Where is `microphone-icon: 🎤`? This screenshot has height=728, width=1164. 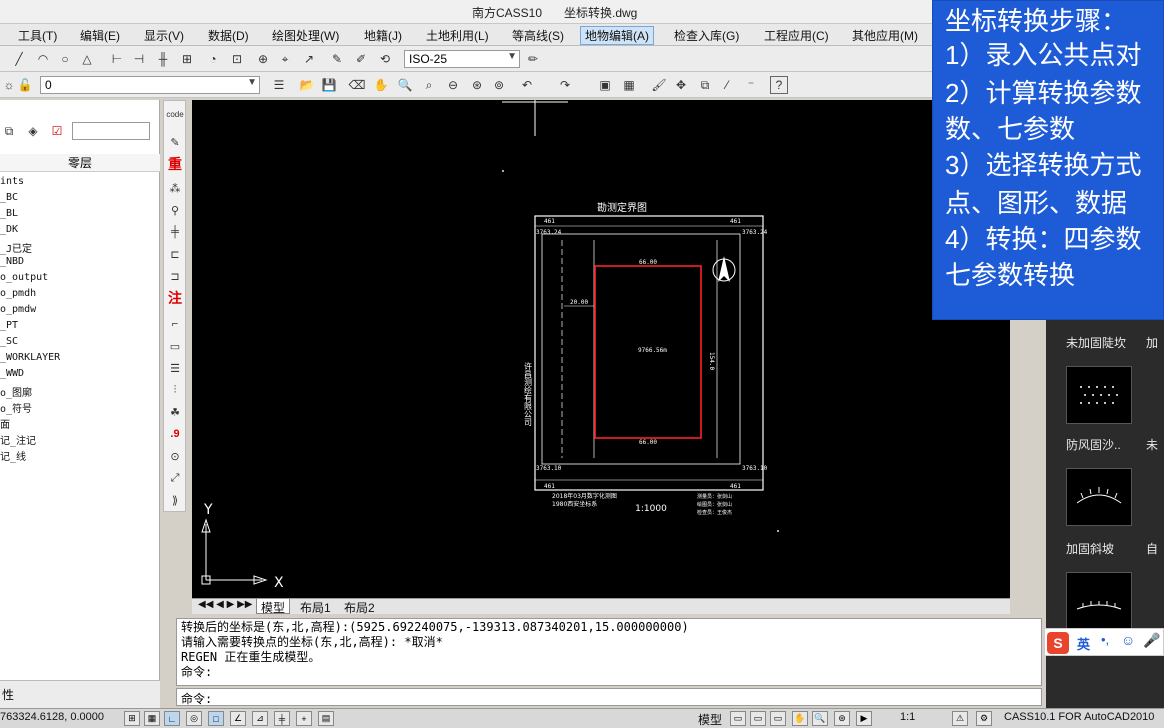
microphone-icon: 🎤 is located at coordinates (1151, 640).